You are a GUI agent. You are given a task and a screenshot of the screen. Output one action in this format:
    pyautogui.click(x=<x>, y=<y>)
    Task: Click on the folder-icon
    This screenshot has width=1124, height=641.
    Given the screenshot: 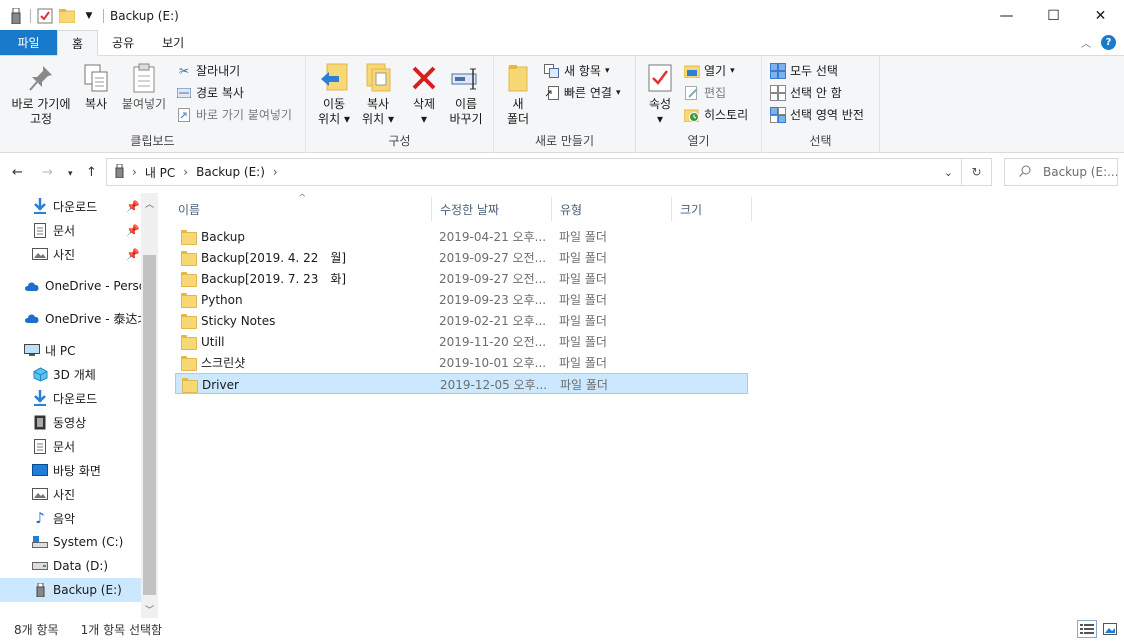 What is the action you would take?
    pyautogui.click(x=189, y=258)
    